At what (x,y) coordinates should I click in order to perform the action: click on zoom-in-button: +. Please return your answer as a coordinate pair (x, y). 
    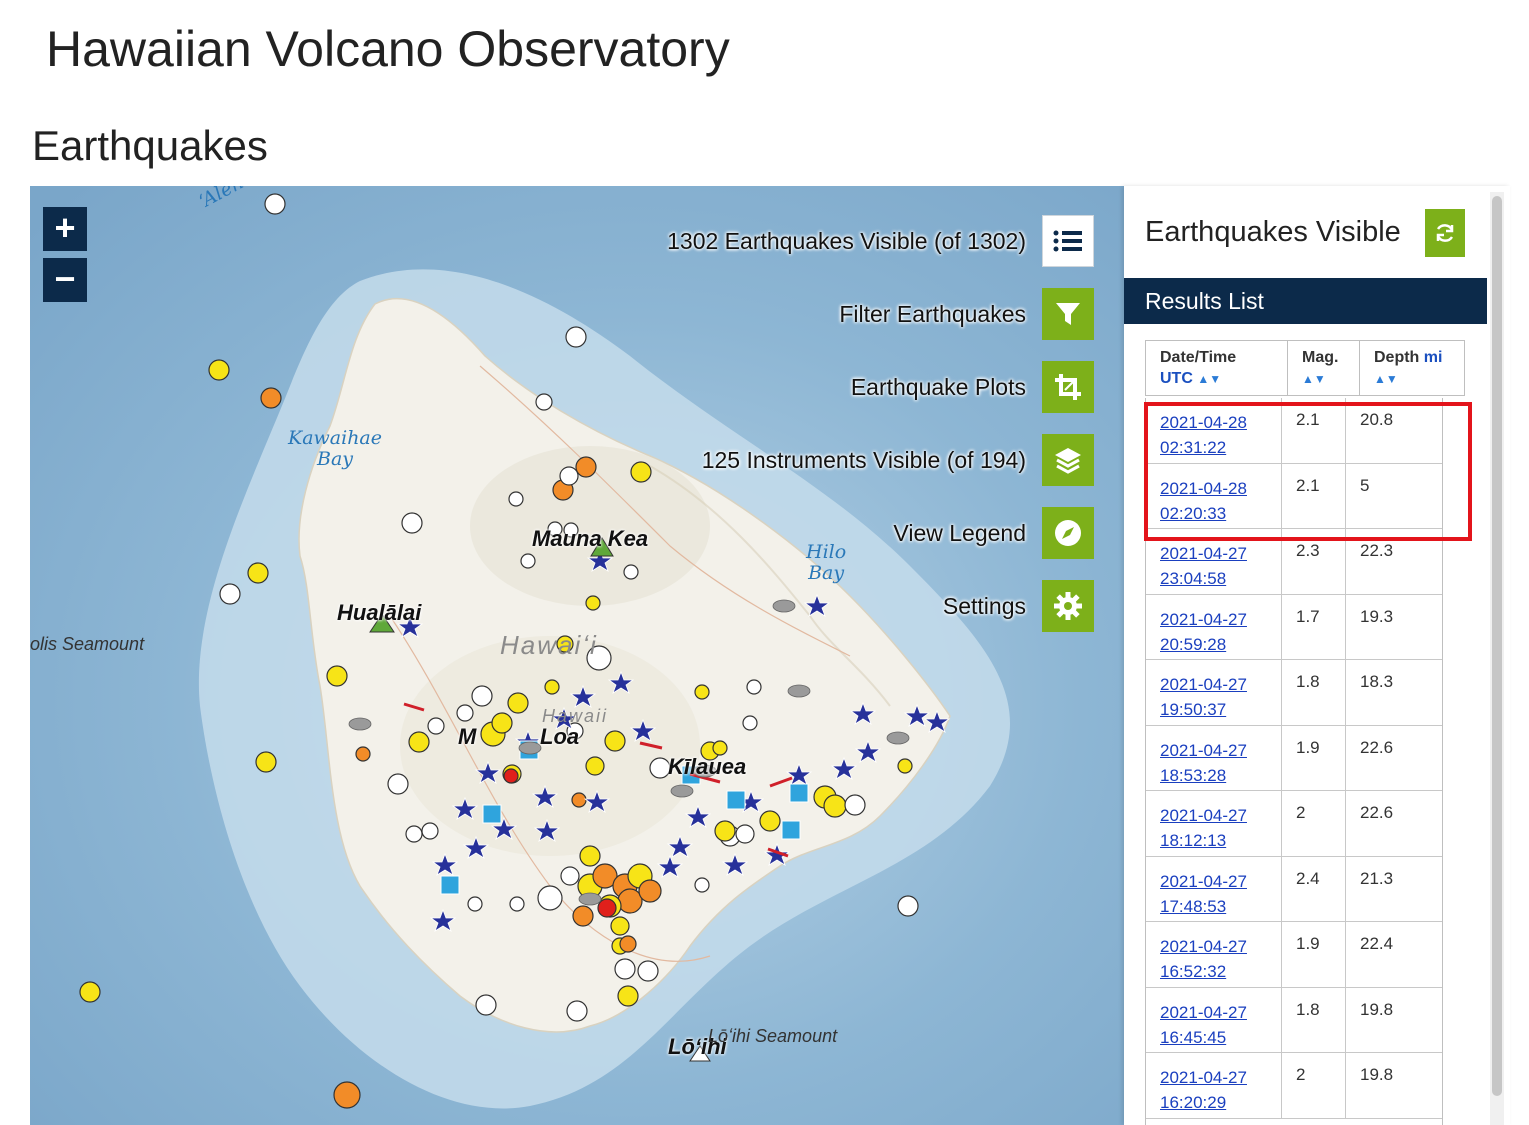
    Looking at the image, I should click on (65, 229).